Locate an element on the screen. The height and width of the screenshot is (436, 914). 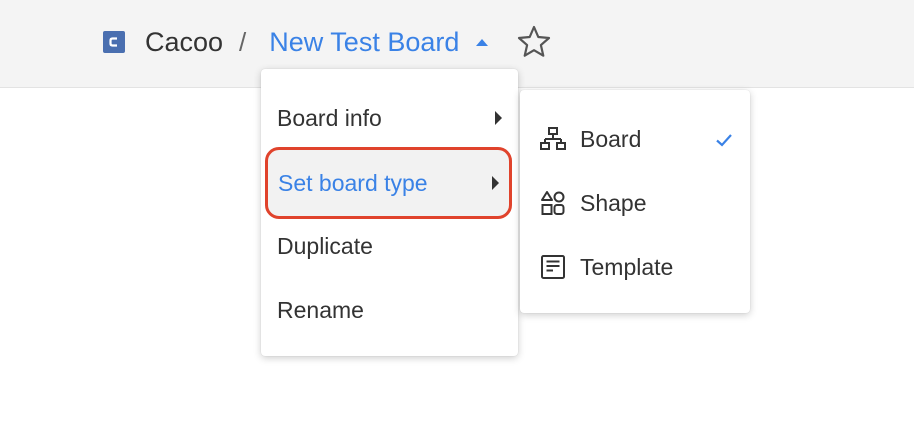
board-type-submenu: Board Shape Template is located at coordinates (635, 201).